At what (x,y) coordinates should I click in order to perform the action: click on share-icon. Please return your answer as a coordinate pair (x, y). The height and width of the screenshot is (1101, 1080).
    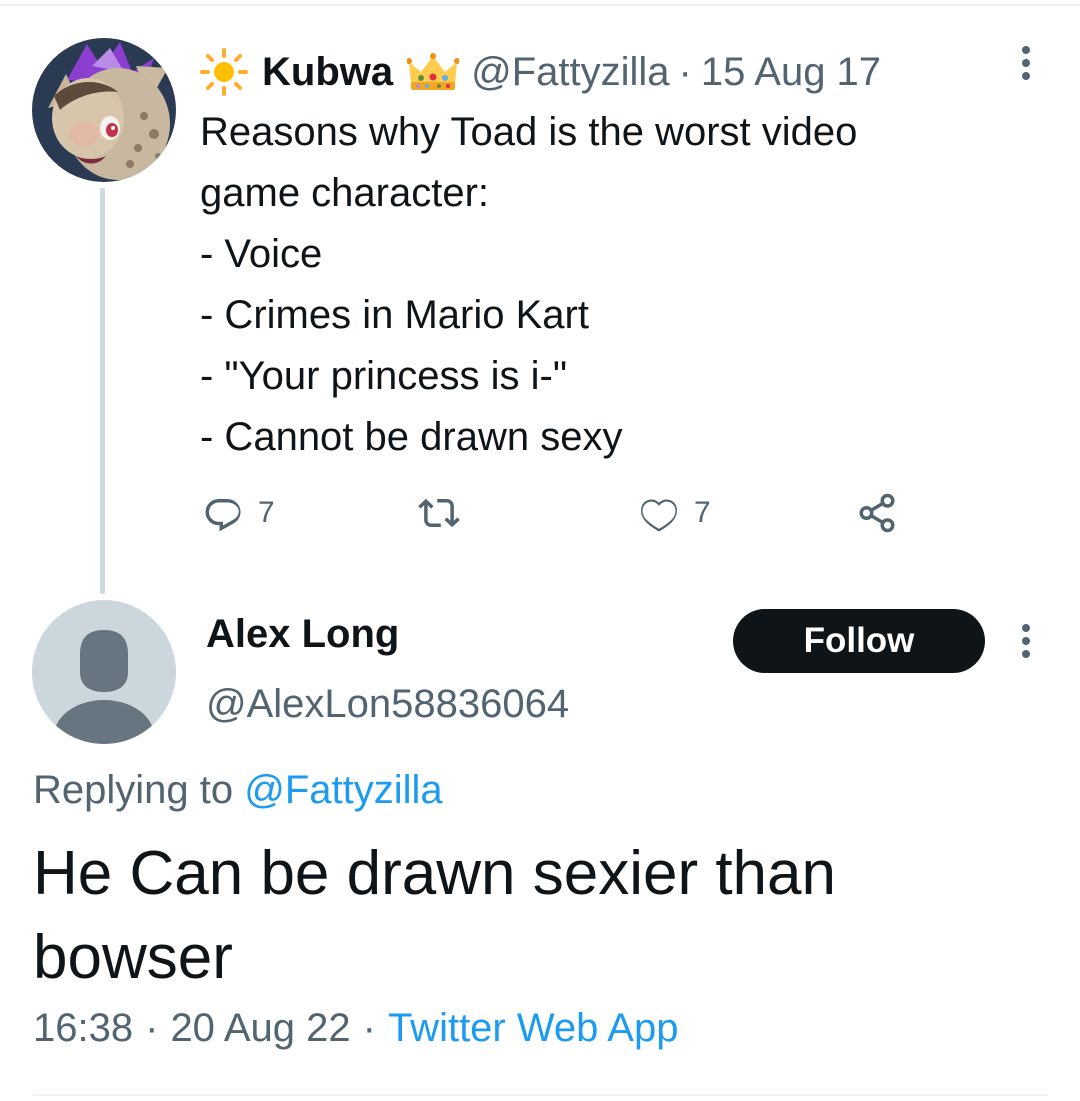
    Looking at the image, I should click on (877, 513).